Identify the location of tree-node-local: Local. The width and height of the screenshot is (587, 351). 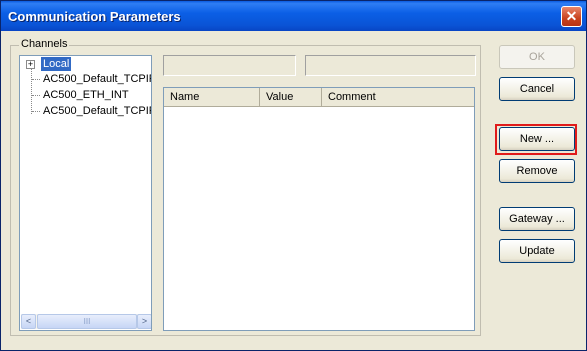
(56, 64).